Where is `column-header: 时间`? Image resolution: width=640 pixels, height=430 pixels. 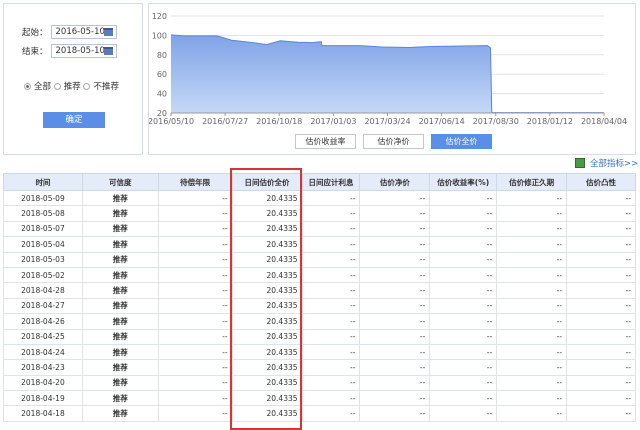 column-header: 时间 is located at coordinates (43, 182).